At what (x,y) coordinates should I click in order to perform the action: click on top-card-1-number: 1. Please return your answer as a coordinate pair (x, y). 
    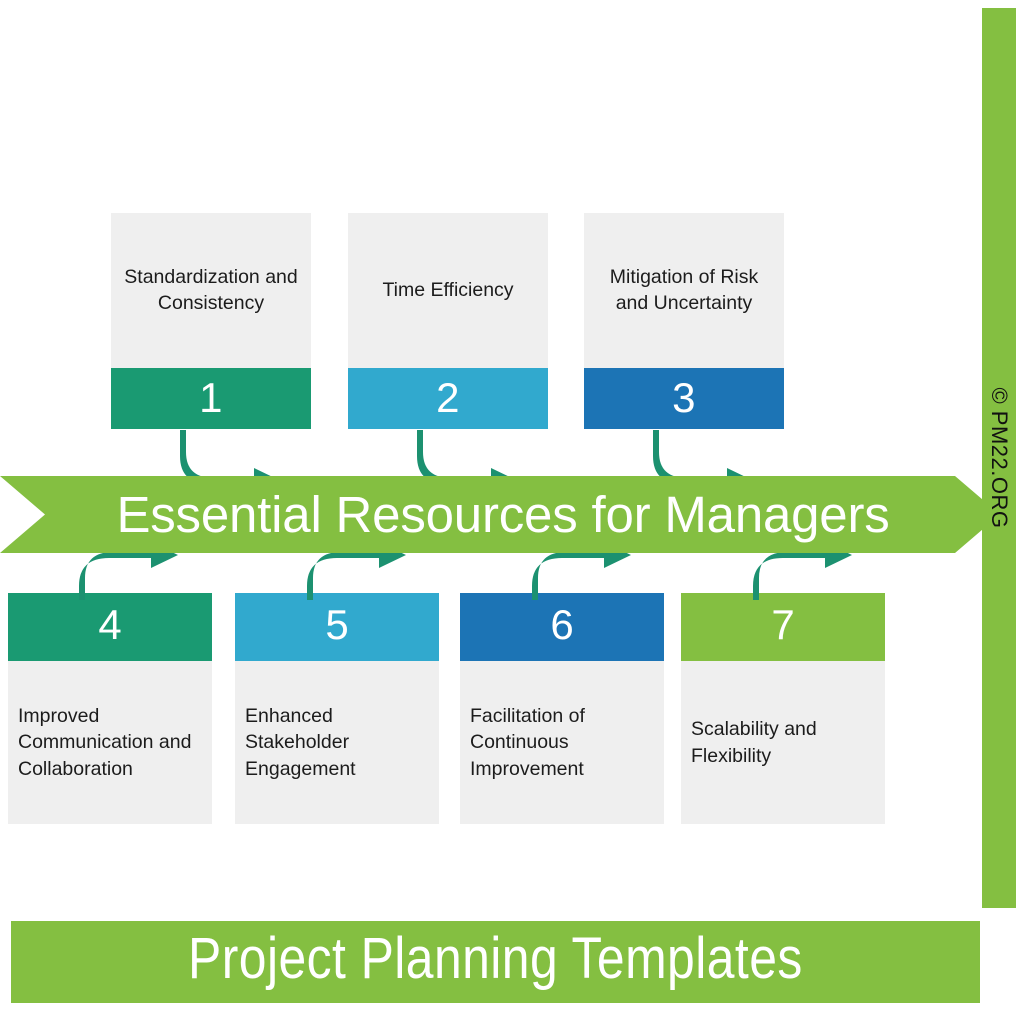
    Looking at the image, I should click on (211, 397).